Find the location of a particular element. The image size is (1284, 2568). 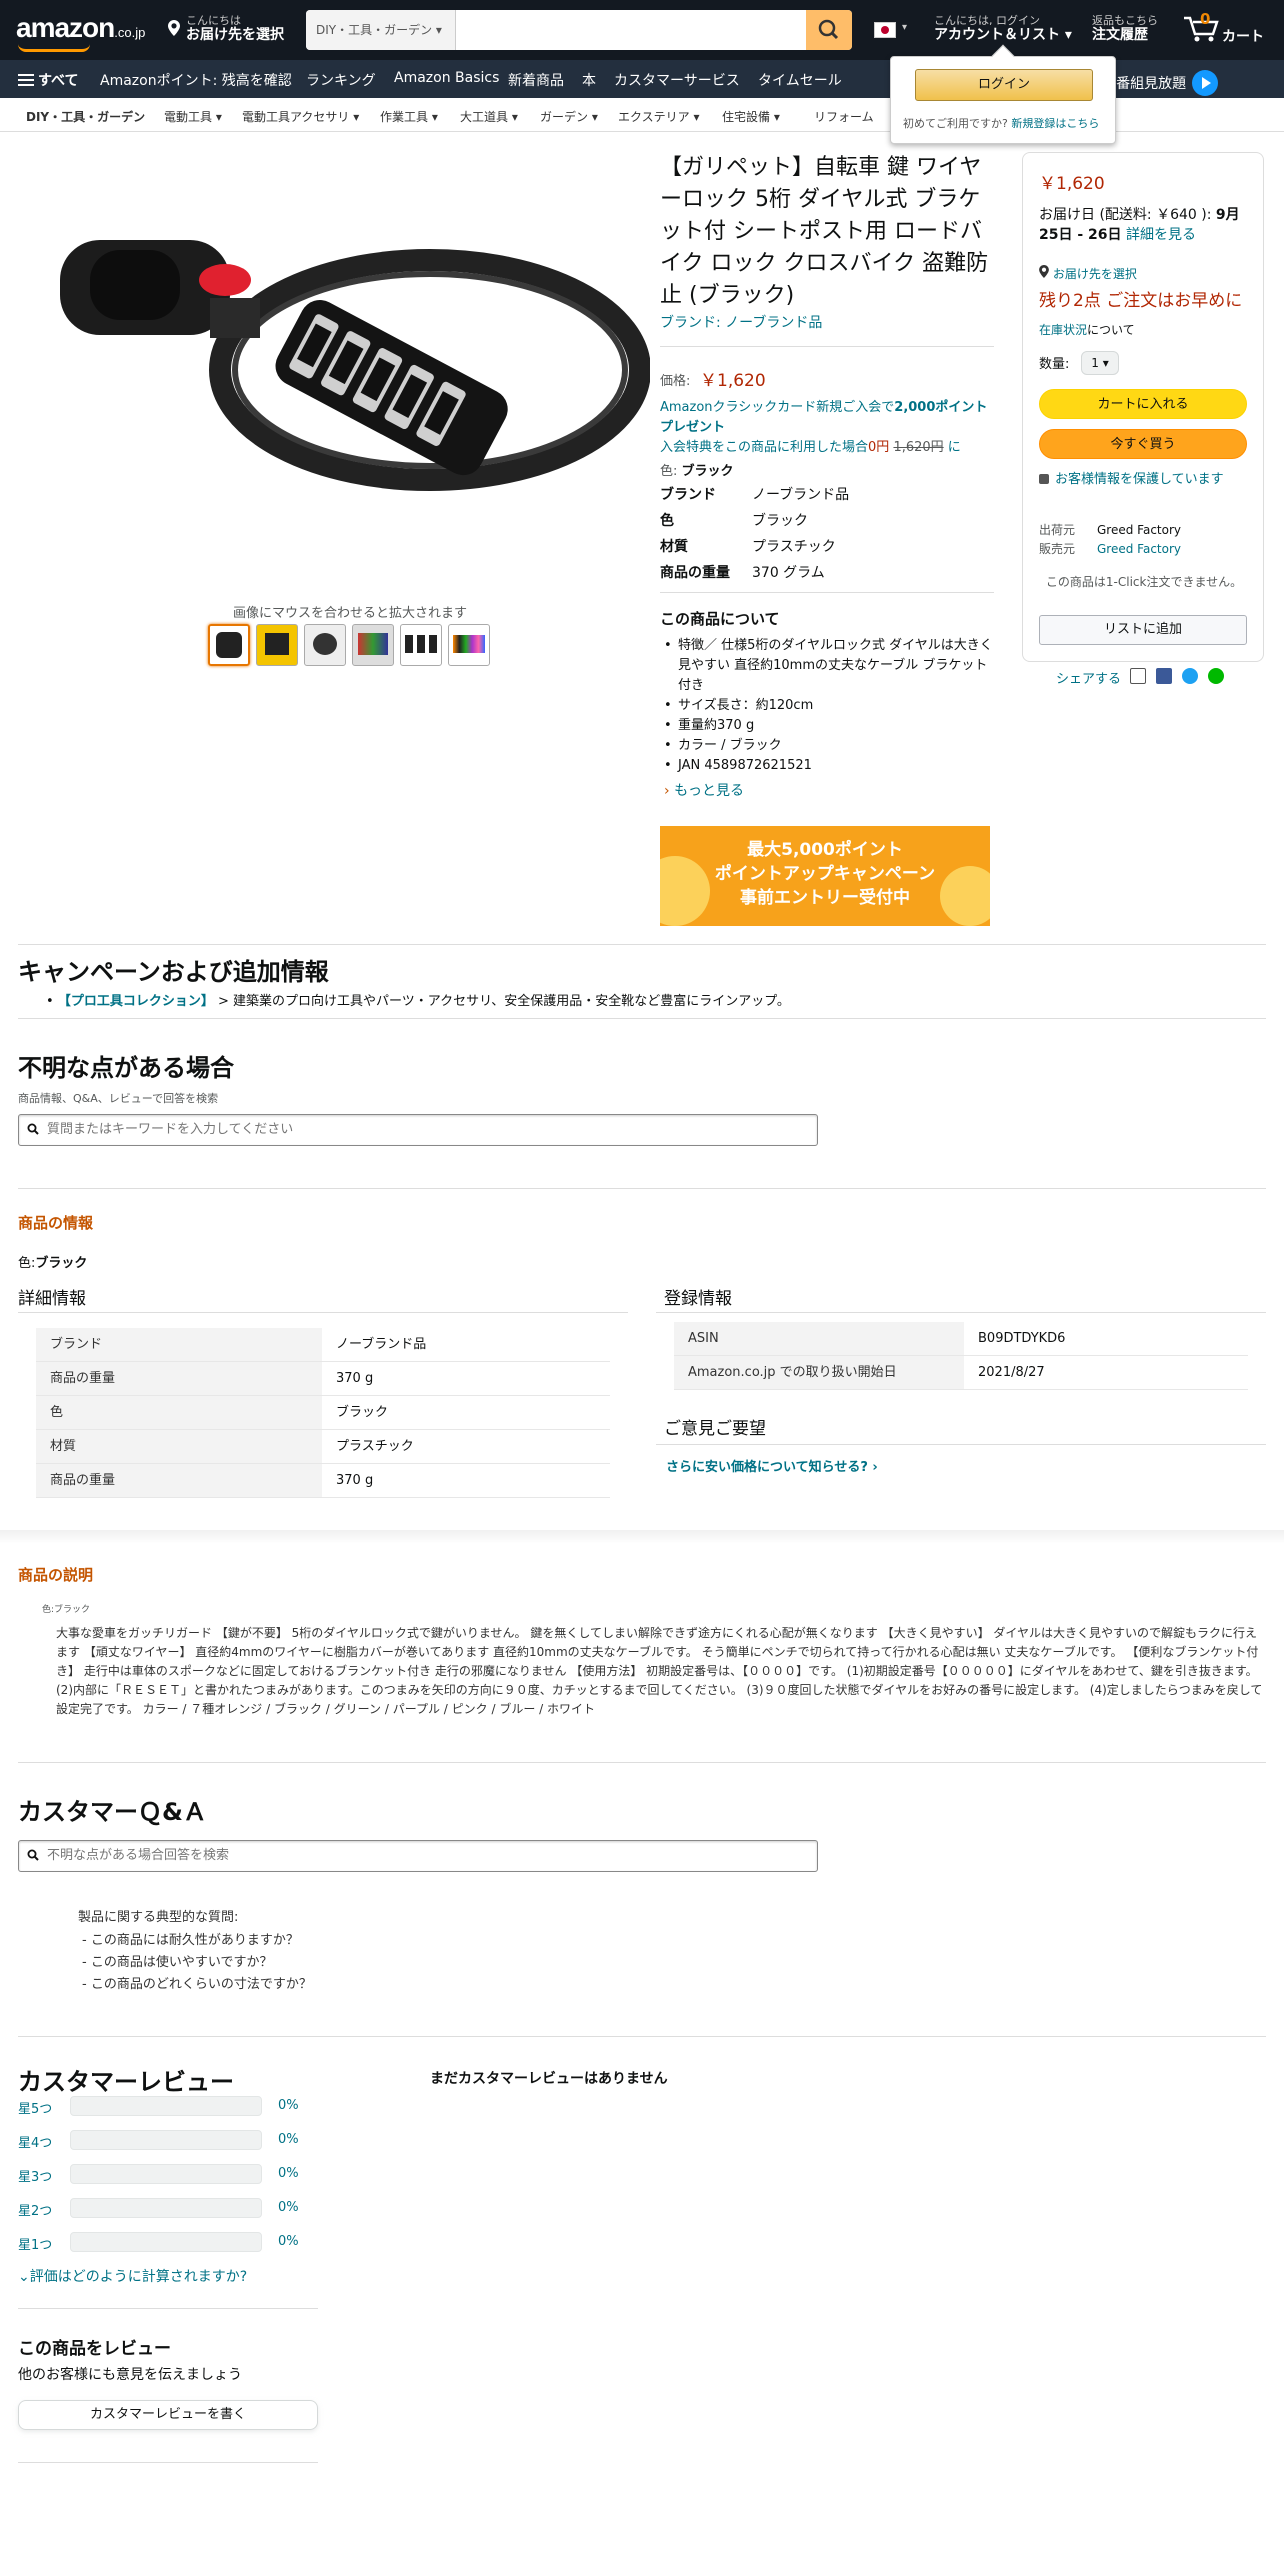

orders-button: 返品もこちら 注文履歴 is located at coordinates (1125, 28).